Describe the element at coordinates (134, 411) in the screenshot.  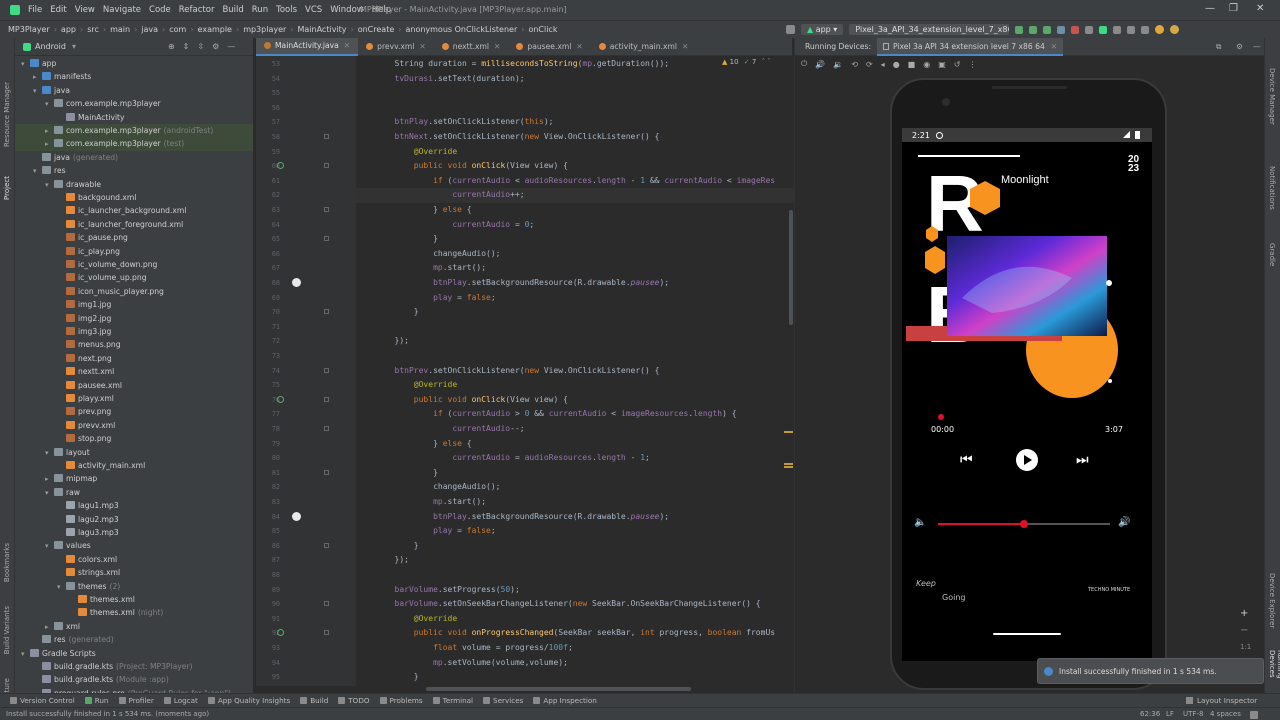
I see `project-tree-item: prev.png` at that location.